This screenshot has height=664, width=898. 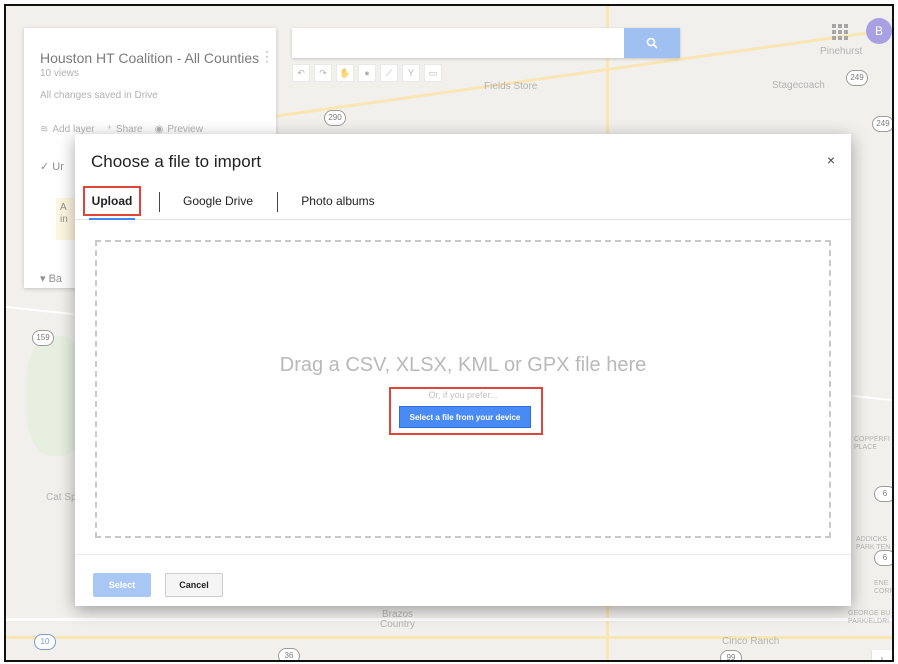 What do you see at coordinates (176, 161) in the screenshot?
I see `dialog-title: Choose a file to import` at bounding box center [176, 161].